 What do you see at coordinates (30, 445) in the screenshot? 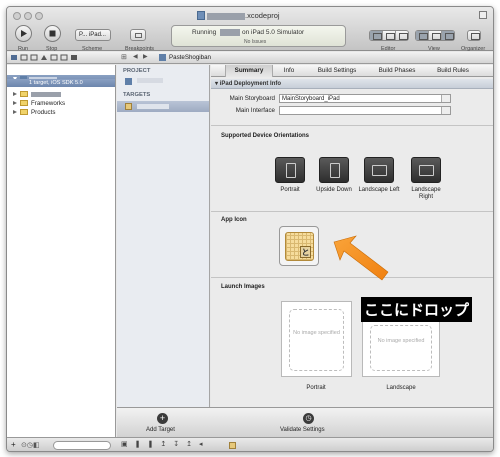
I see `filter-options-icon: ⊙◷◧` at bounding box center [30, 445].